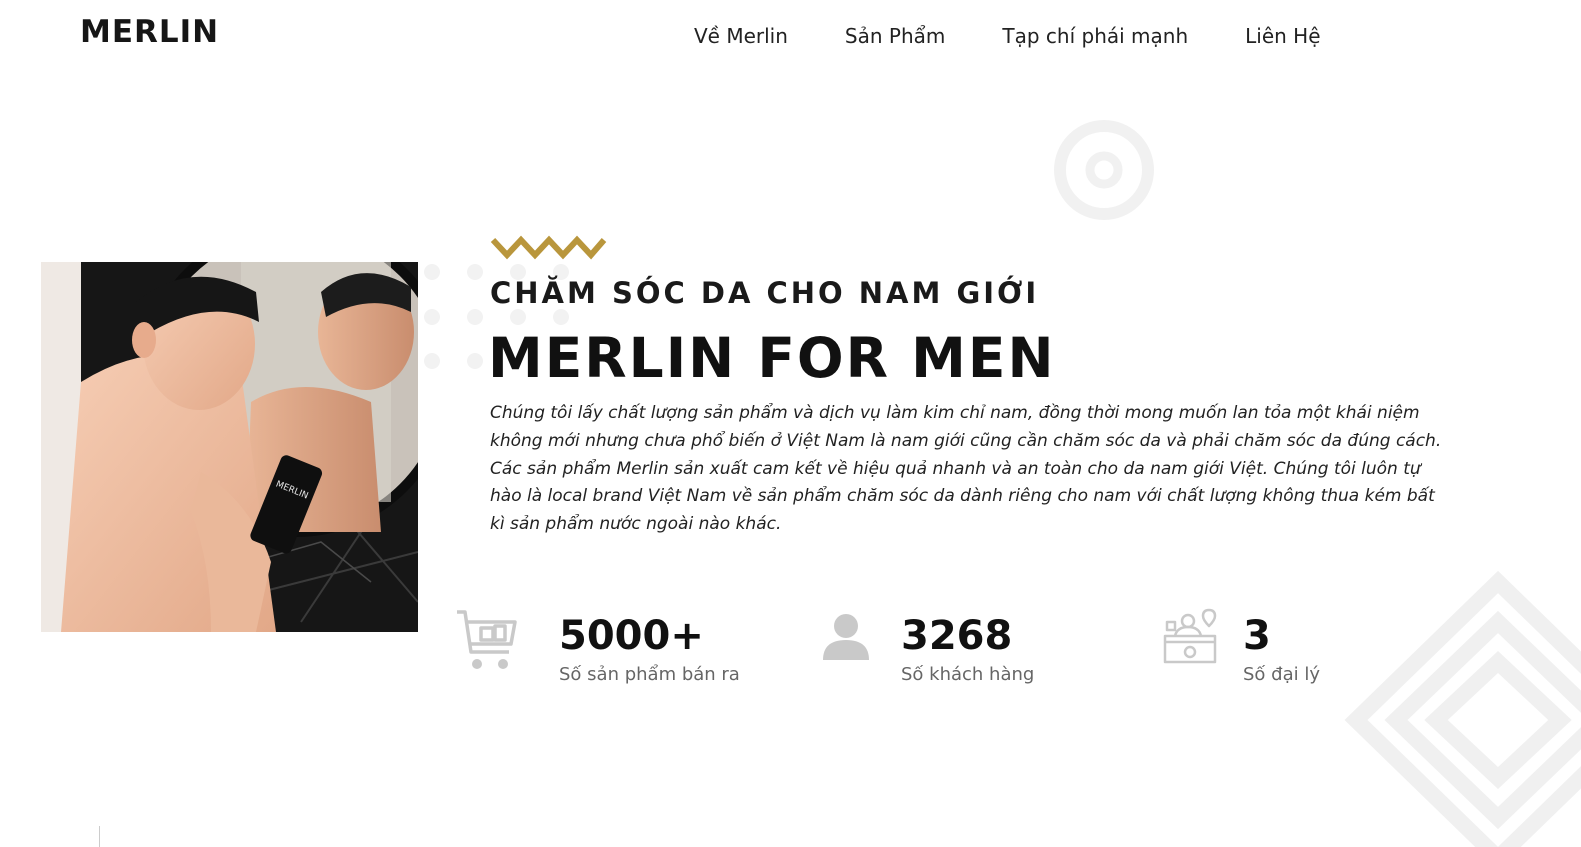 This screenshot has width=1581, height=847. I want to click on stat-label: Số sản phẩm bán ra, so click(649, 674).